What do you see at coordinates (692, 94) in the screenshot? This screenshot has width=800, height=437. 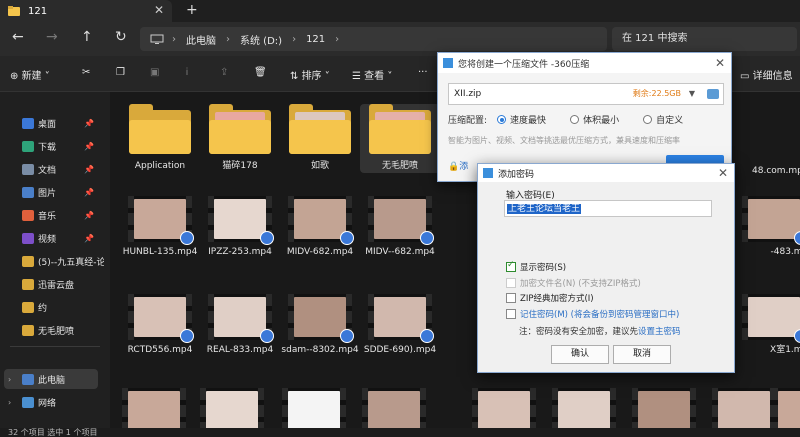 I see `chevron-down-icon: ▼` at bounding box center [692, 94].